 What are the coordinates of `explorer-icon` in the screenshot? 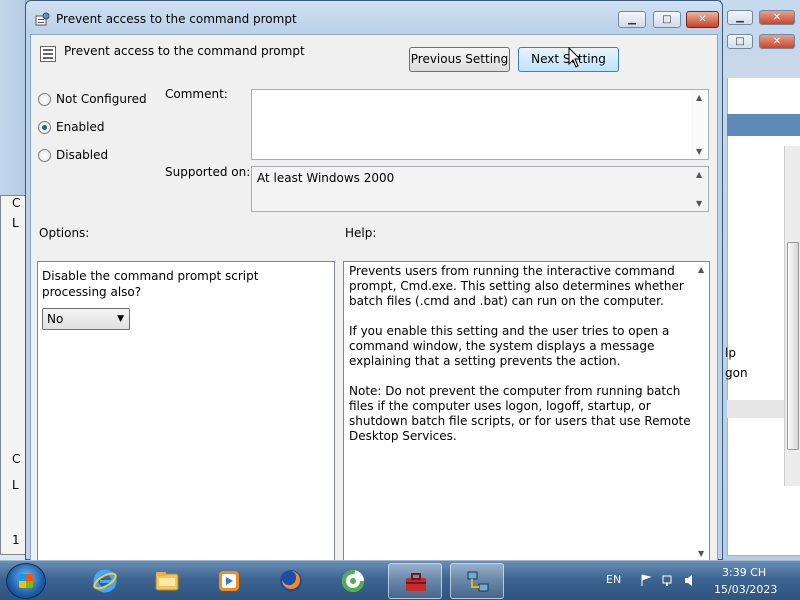 It's located at (167, 581).